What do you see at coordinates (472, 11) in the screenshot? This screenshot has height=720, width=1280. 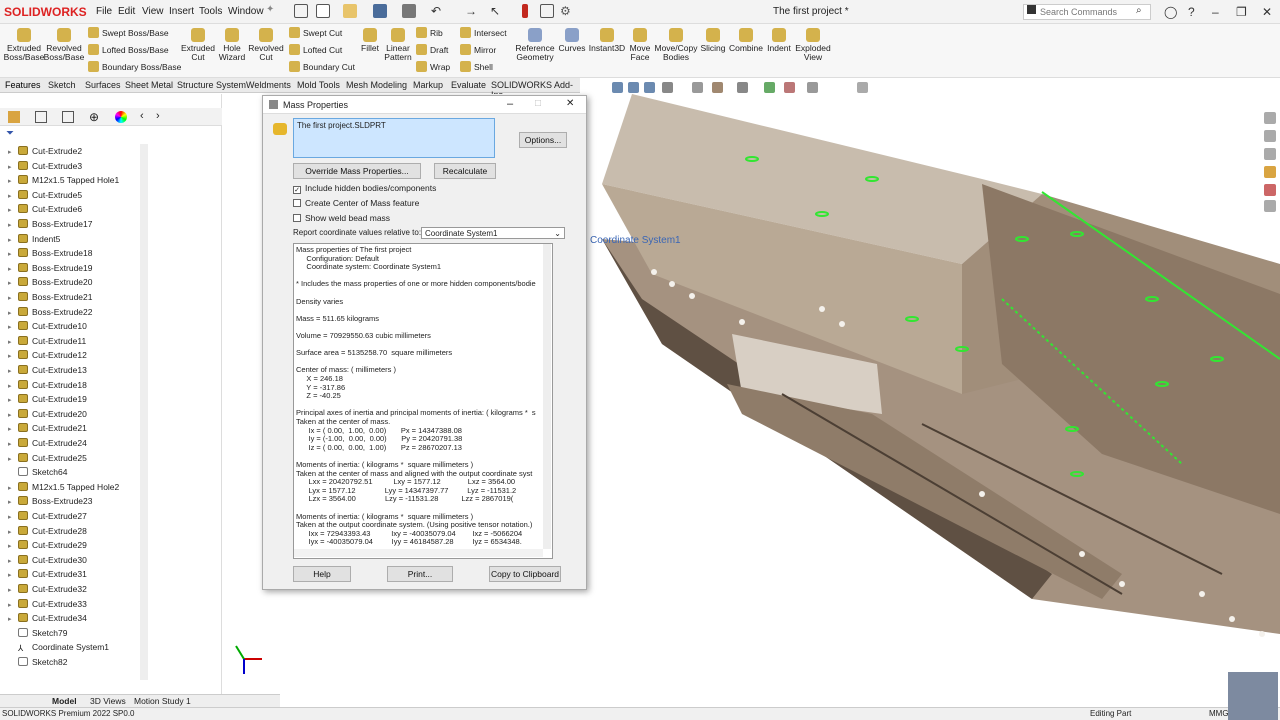 I see `redo-icon: →` at bounding box center [472, 11].